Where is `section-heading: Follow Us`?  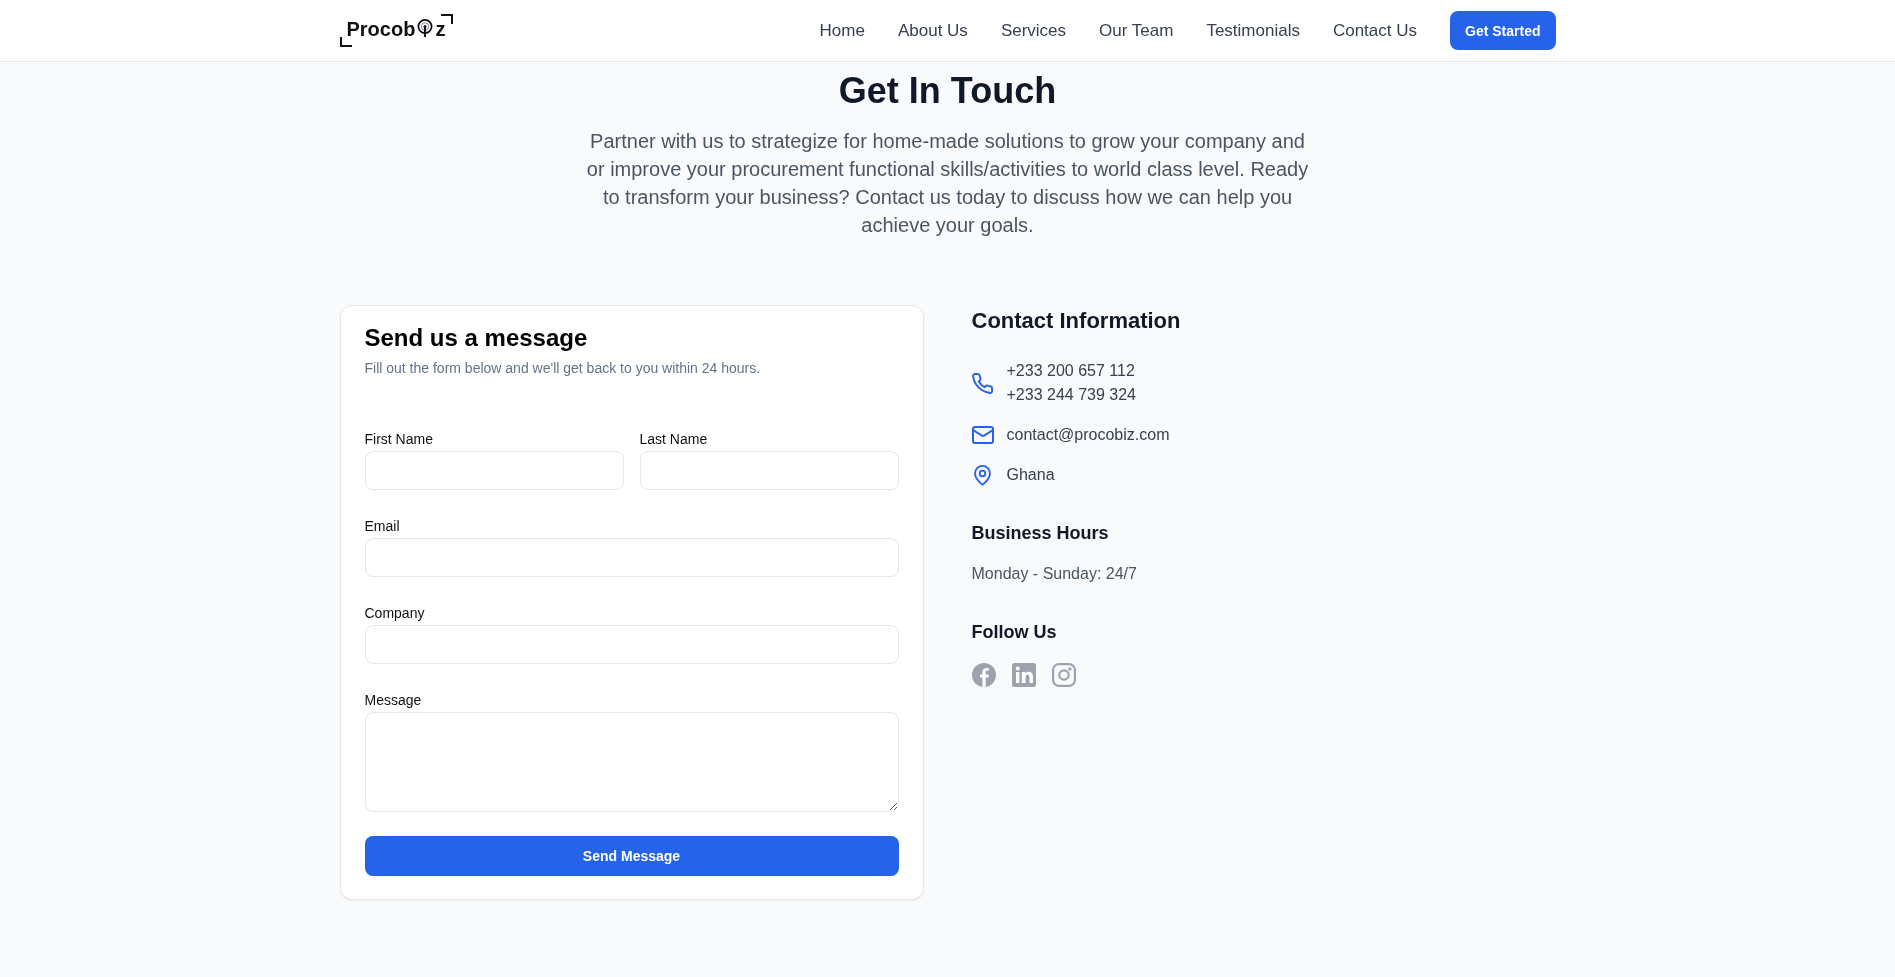
section-heading: Follow Us is located at coordinates (1014, 632).